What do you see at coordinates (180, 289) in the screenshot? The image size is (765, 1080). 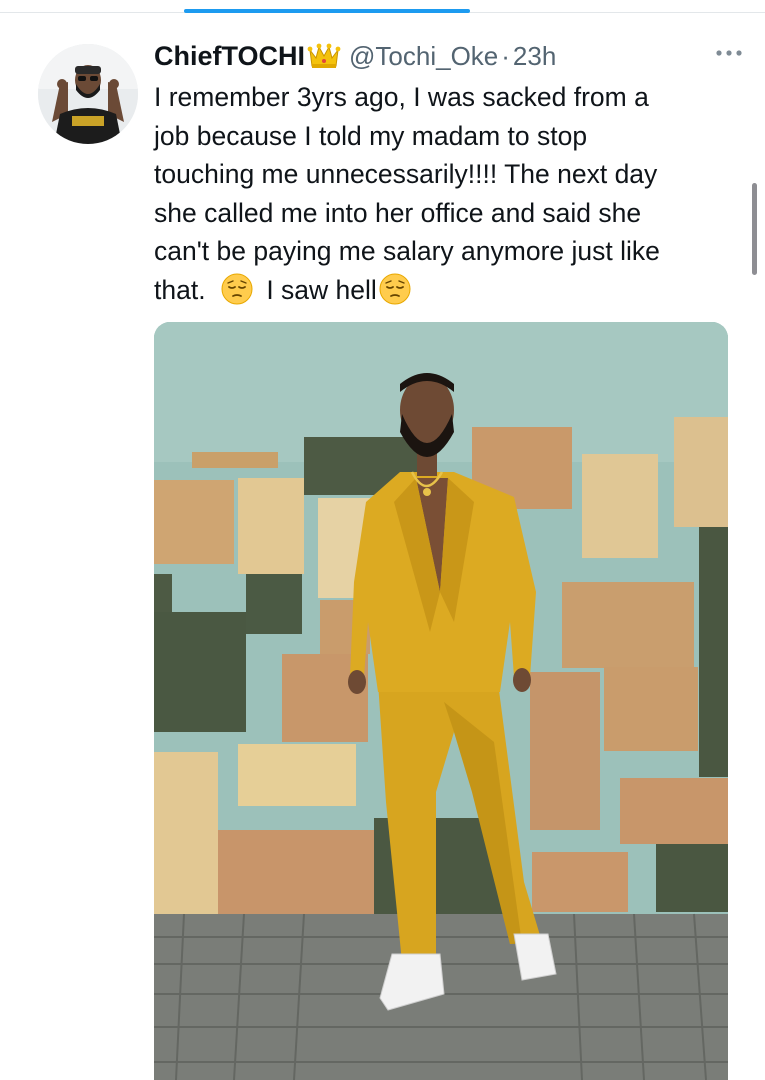 I see `tweet-text-segment: that.` at bounding box center [180, 289].